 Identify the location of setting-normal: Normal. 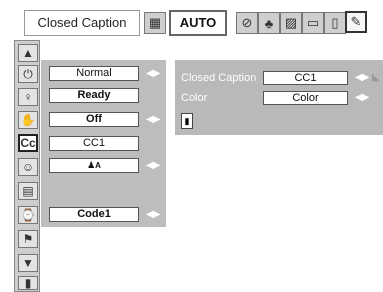
(94, 73).